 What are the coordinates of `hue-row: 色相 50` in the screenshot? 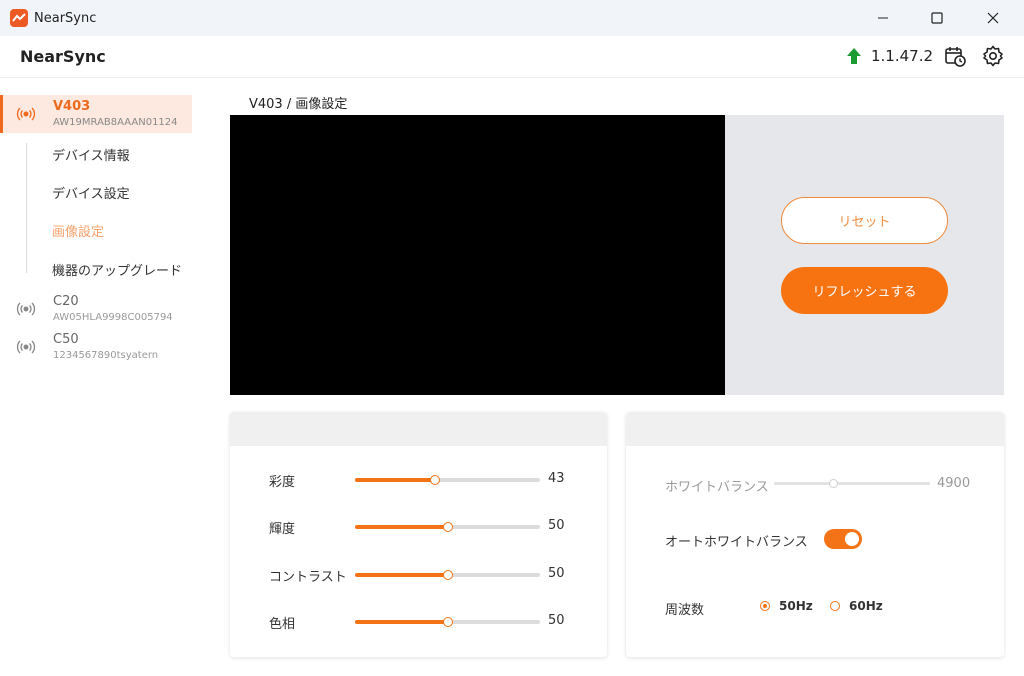 It's located at (418, 622).